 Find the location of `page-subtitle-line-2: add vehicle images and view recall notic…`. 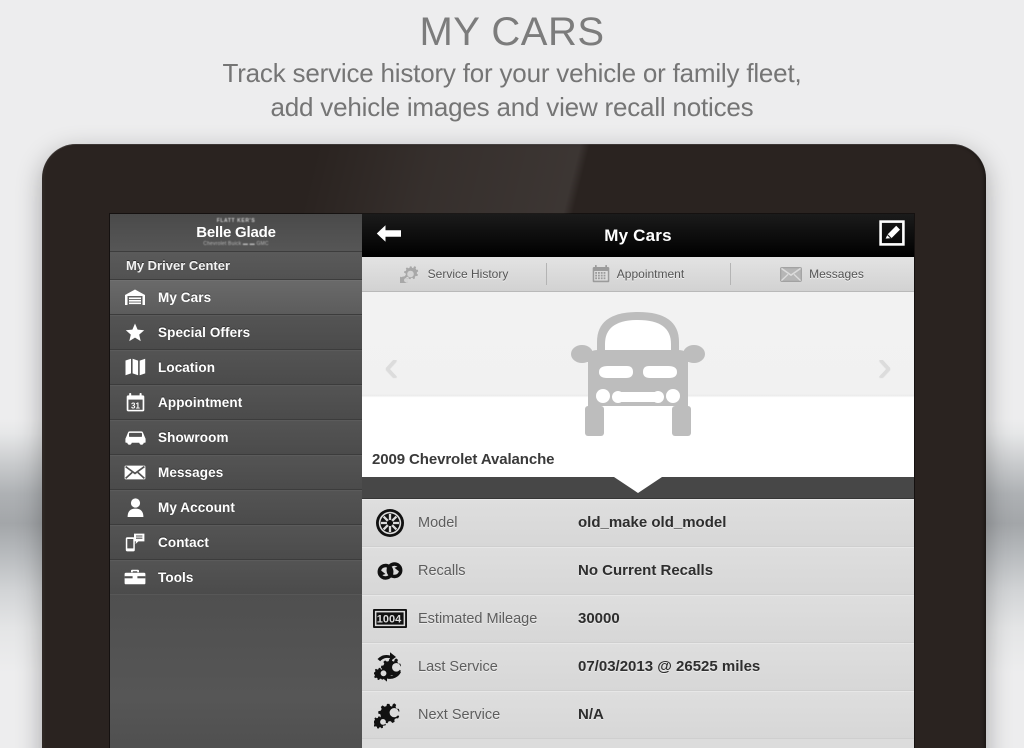

page-subtitle-line-2: add vehicle images and view recall notic… is located at coordinates (512, 107).